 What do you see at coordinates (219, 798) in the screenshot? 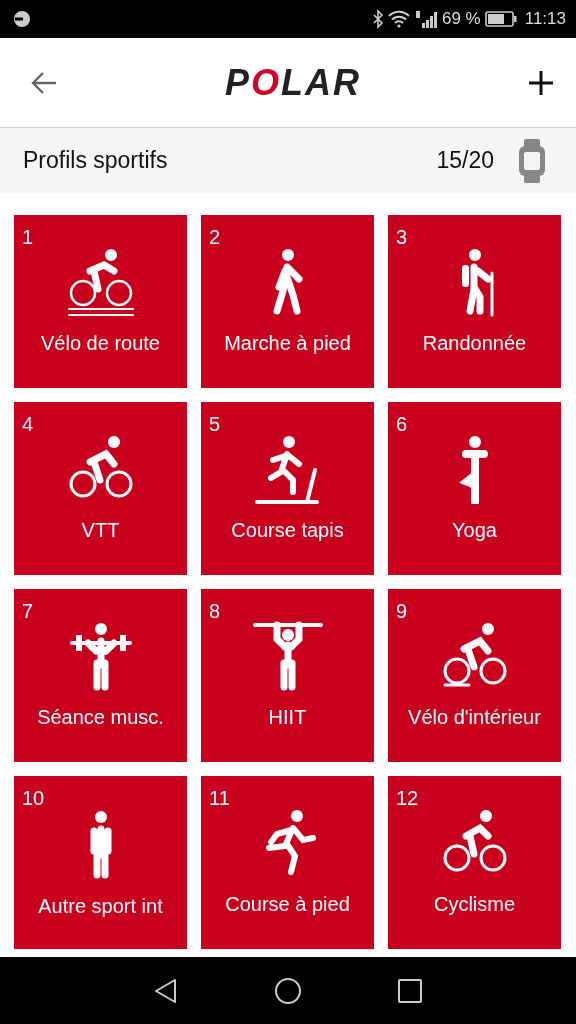
I see `profile-number: 11` at bounding box center [219, 798].